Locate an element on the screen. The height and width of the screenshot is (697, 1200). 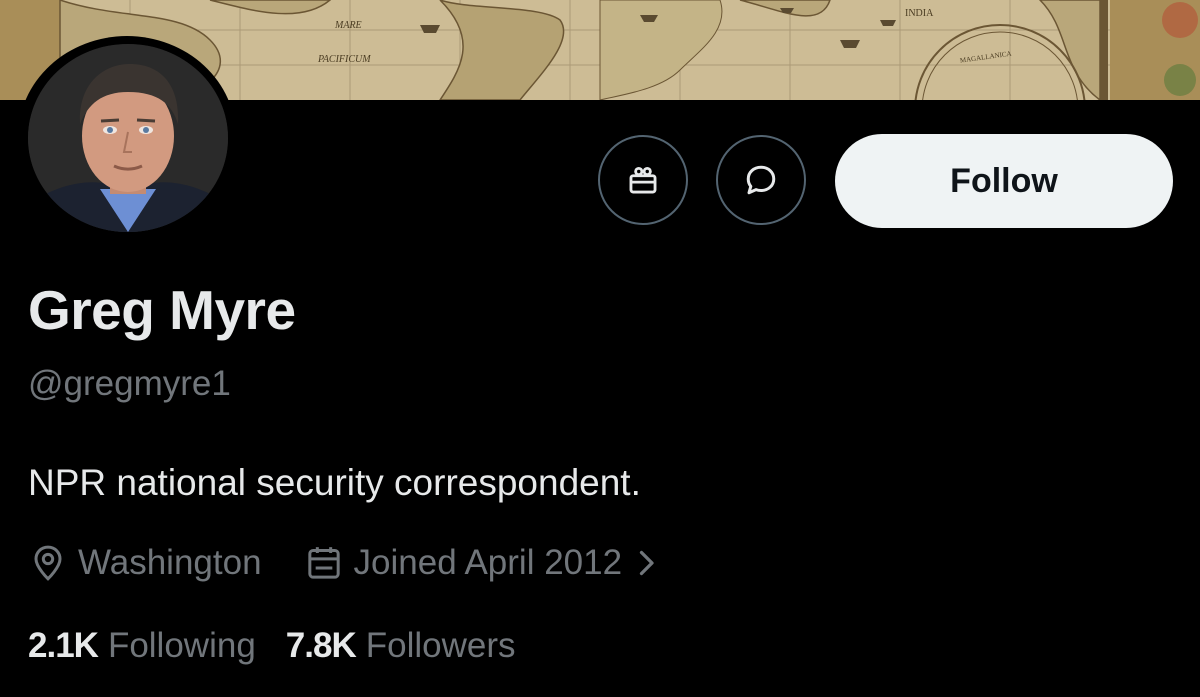
map-label: MARE is located at coordinates (348, 25).